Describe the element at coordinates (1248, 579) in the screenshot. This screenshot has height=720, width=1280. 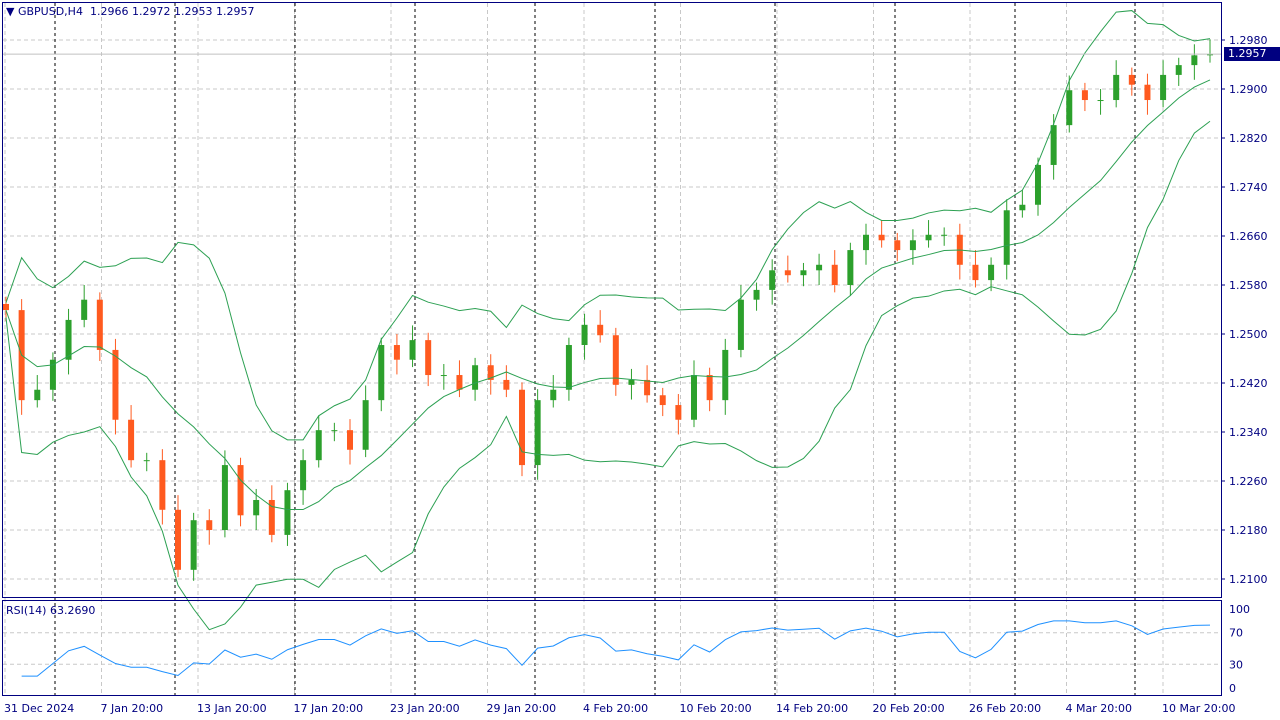
I see `y-tick-label: 1.2100` at that location.